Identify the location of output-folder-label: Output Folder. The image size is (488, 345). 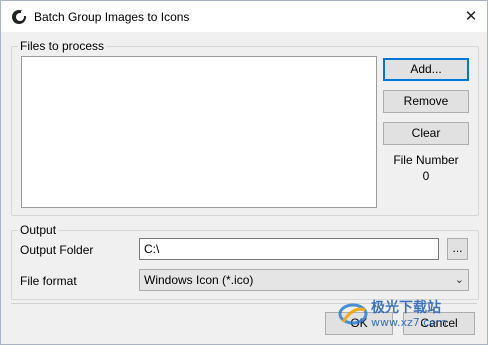
(57, 250).